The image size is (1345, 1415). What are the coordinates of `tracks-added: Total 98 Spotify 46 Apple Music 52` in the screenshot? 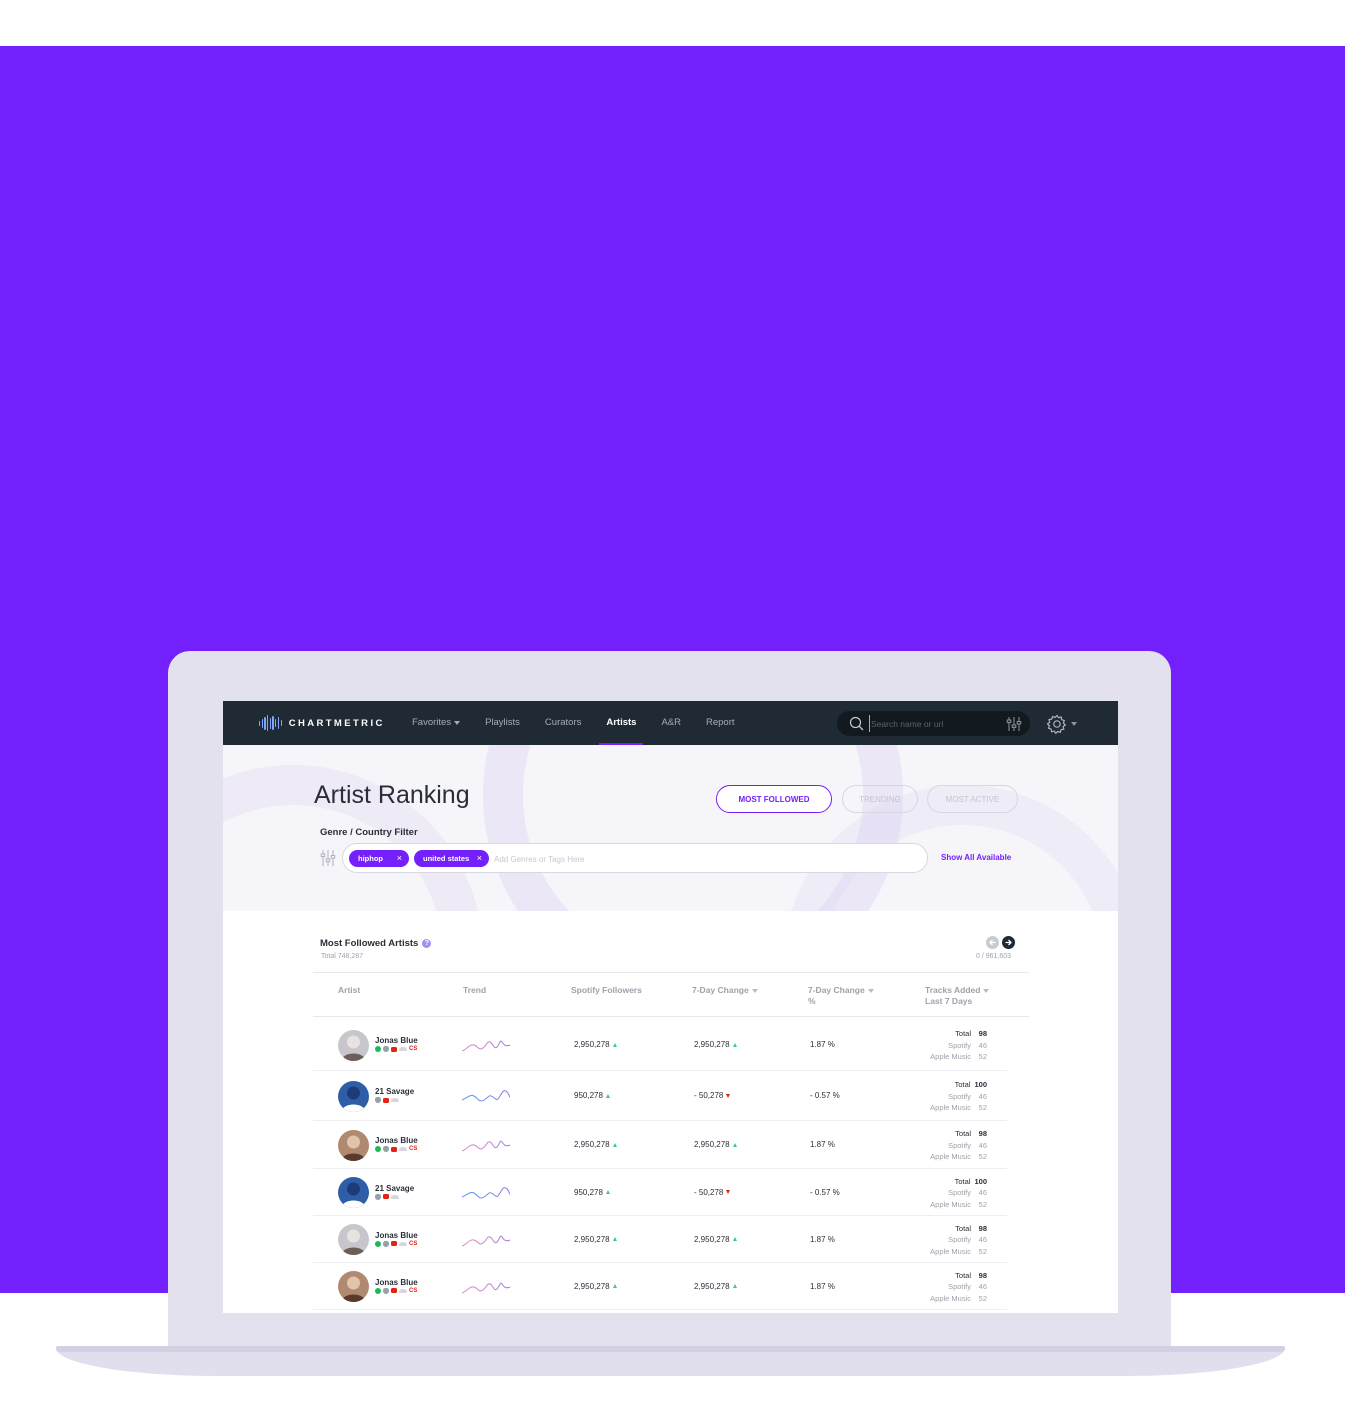 It's located at (958, 1287).